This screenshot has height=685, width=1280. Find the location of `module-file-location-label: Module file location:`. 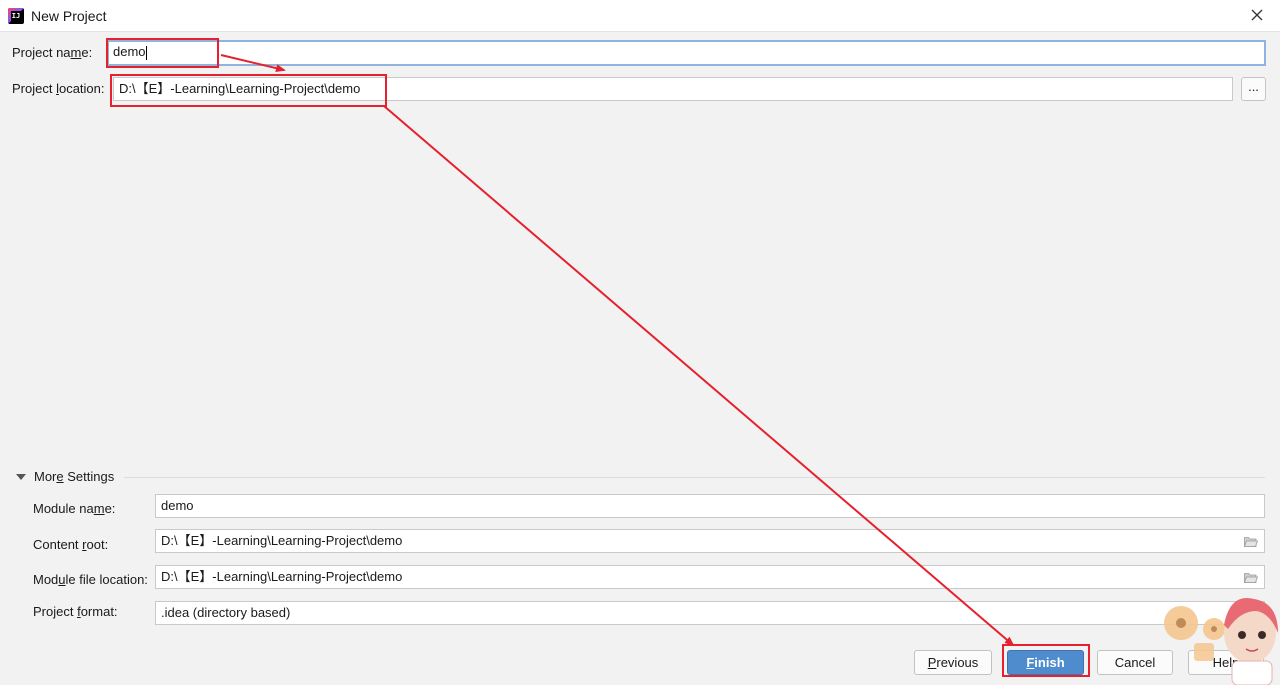

module-file-location-label: Module file location: is located at coordinates (90, 579).